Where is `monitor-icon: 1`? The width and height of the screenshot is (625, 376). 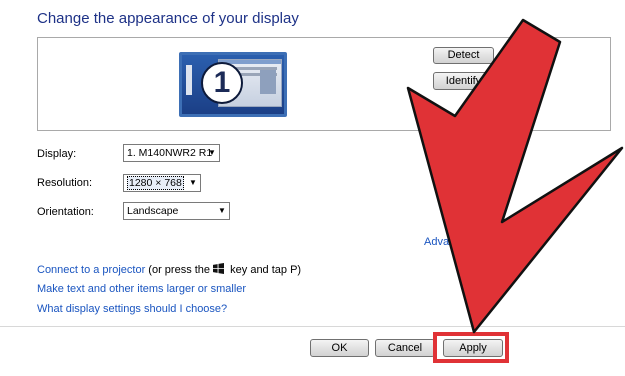
monitor-icon: 1 is located at coordinates (233, 84).